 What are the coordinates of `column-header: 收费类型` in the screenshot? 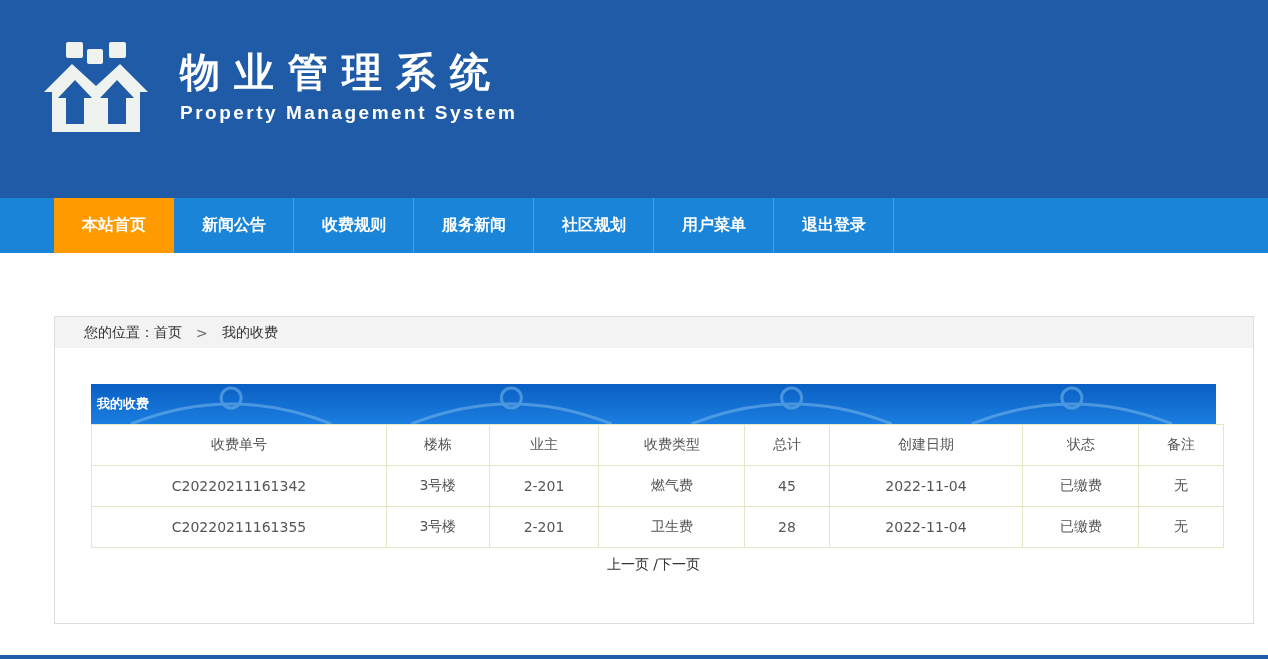 It's located at (671, 445).